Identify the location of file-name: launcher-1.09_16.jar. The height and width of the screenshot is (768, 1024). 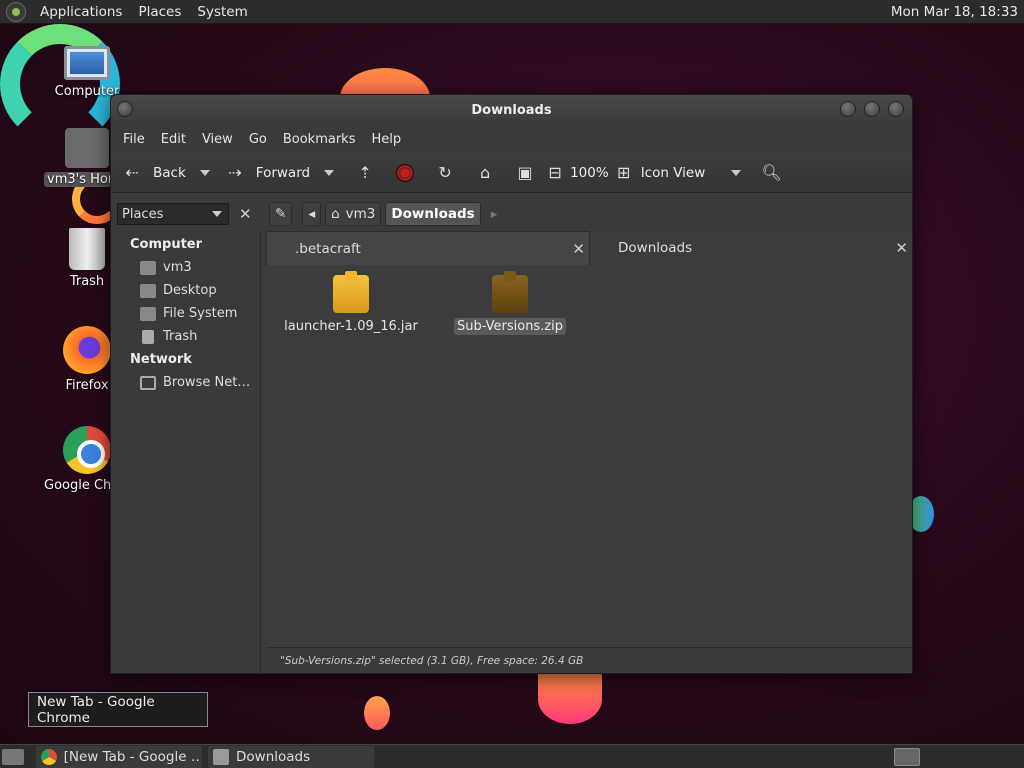
(351, 326).